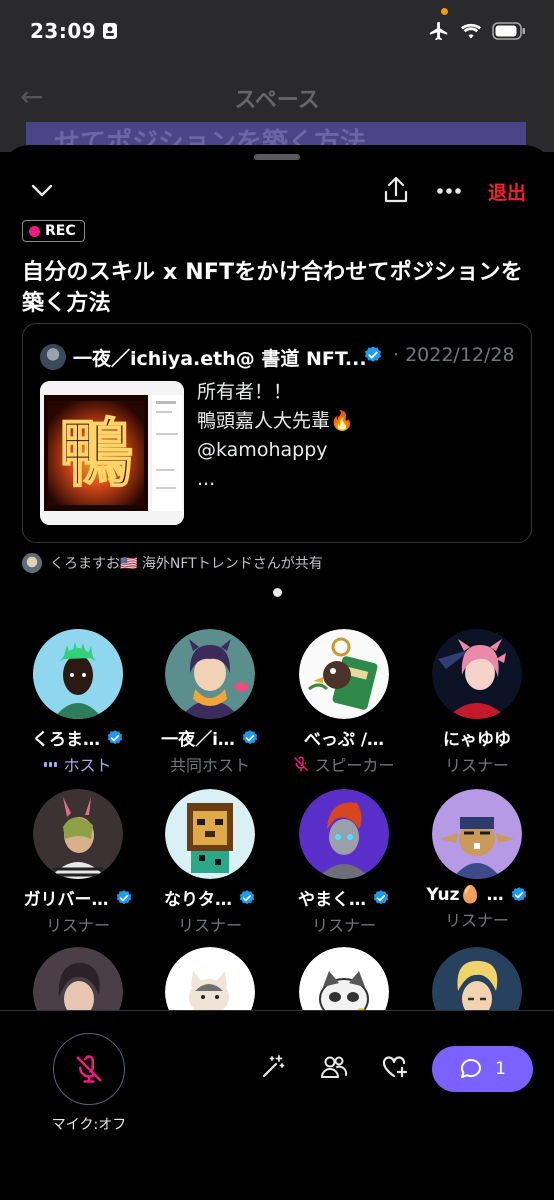 The image size is (554, 1200). Describe the element at coordinates (334, 1067) in the screenshot. I see `people-icon` at that location.